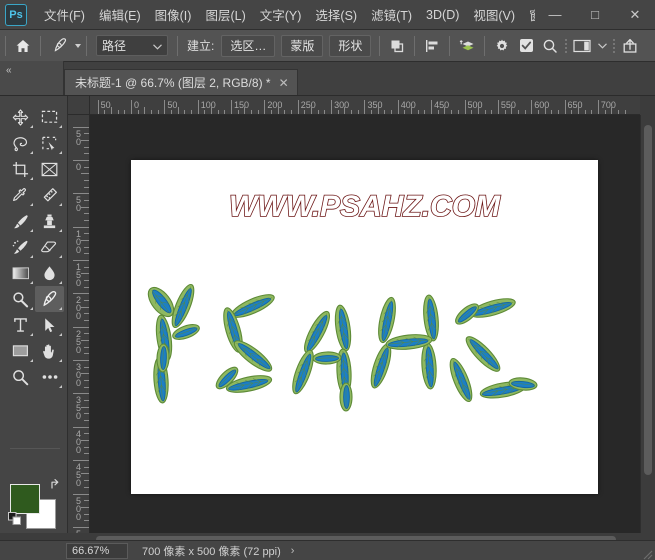  Describe the element at coordinates (49, 299) in the screenshot. I see `pen-tool` at that location.